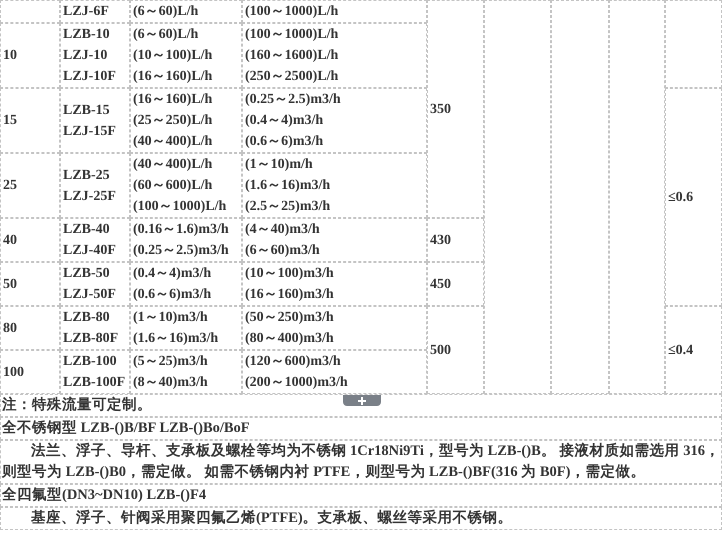  I want to click on pressure-text: 350, so click(440, 109).